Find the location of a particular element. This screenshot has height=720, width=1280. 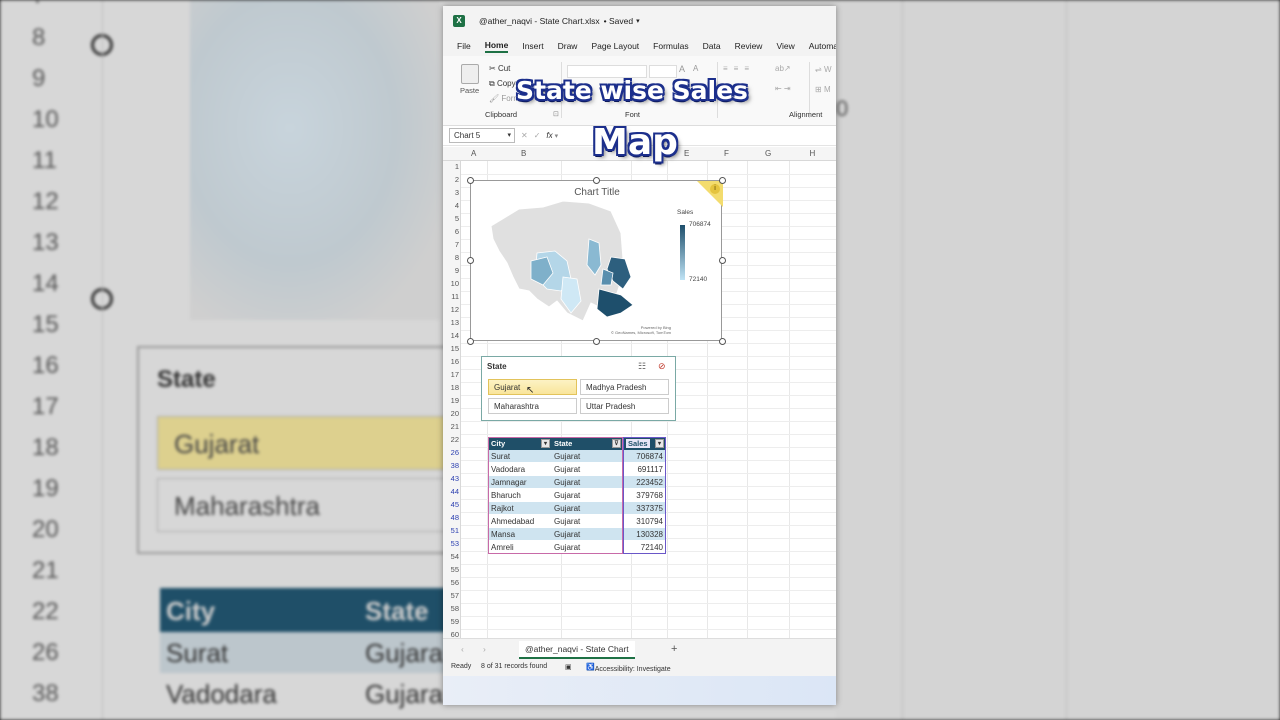

dialog-launcher-icon: ⊡ is located at coordinates (556, 114).